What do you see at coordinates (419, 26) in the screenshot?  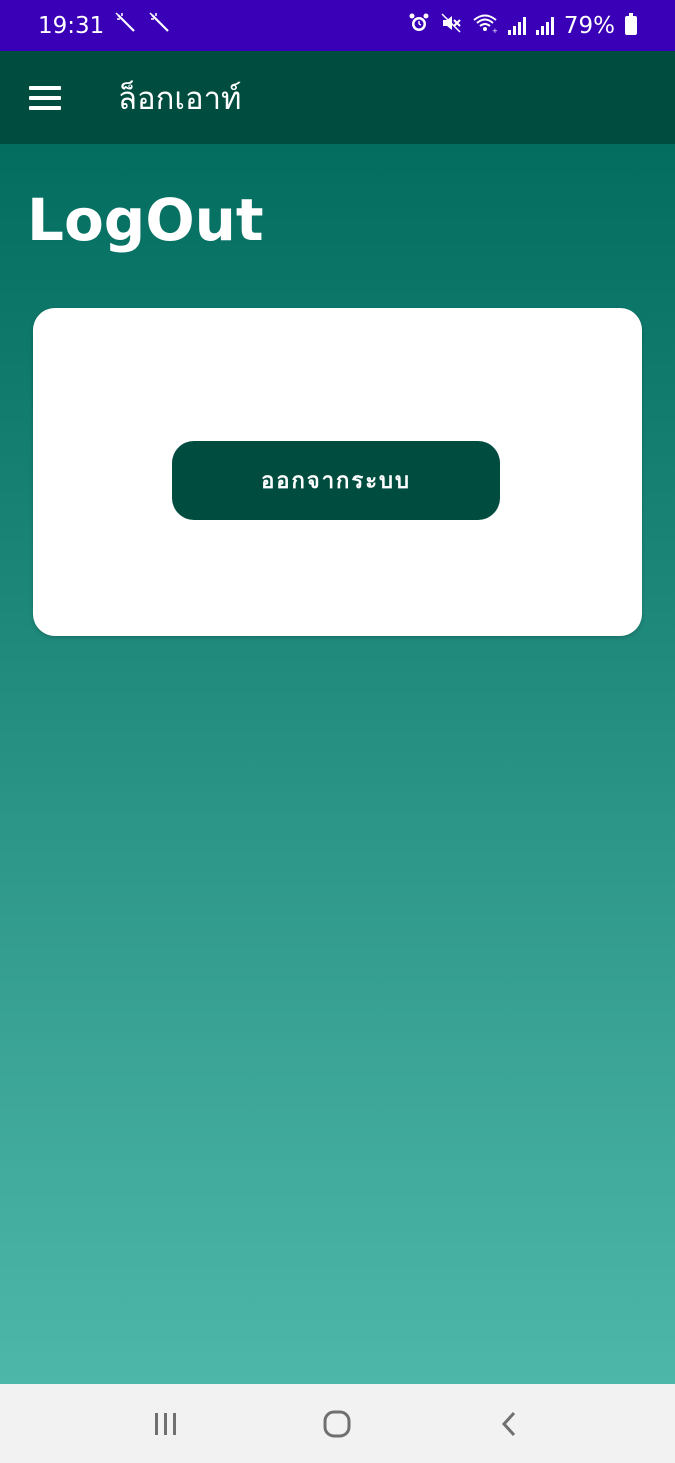 I see `alarm-icon` at bounding box center [419, 26].